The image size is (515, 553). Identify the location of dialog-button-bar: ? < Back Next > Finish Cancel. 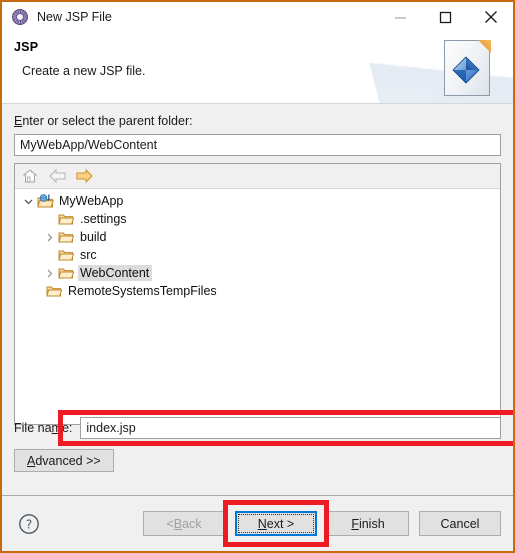
(257, 523).